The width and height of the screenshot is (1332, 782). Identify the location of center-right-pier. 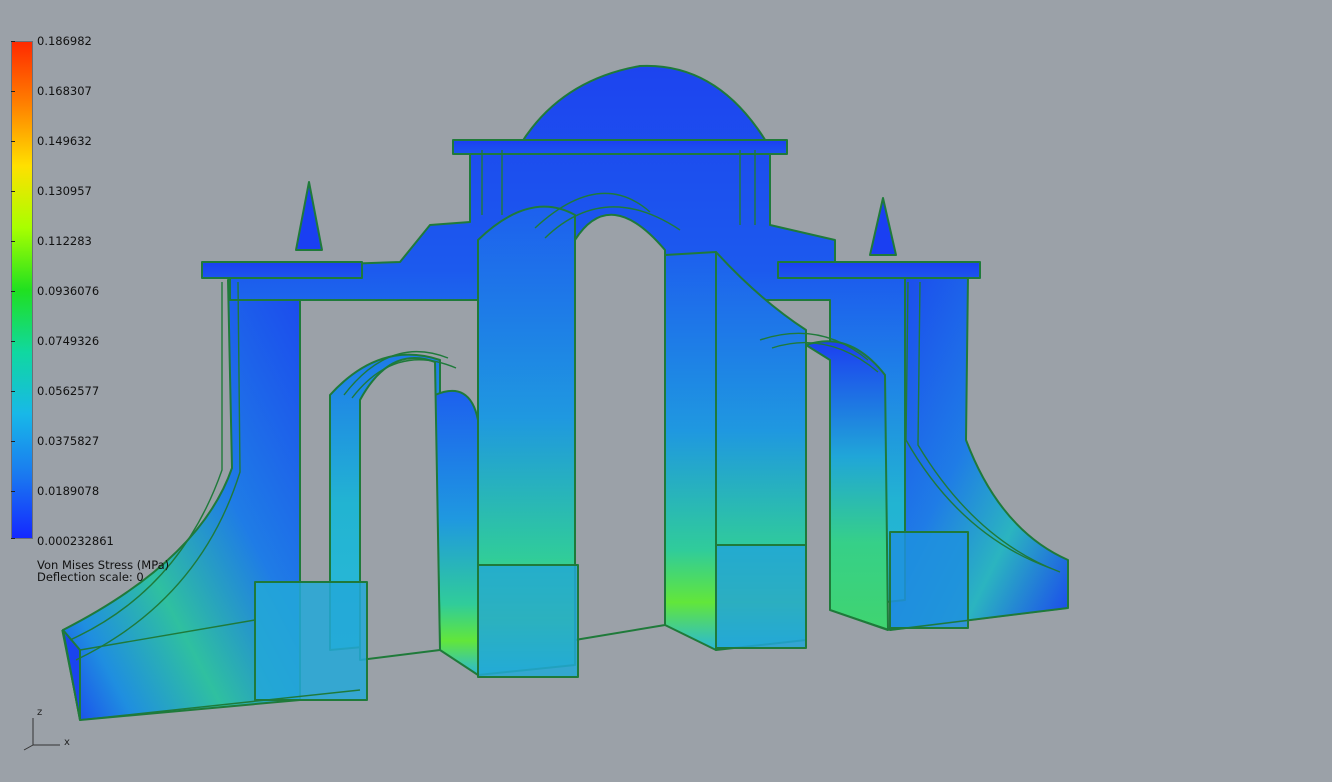
(690, 451).